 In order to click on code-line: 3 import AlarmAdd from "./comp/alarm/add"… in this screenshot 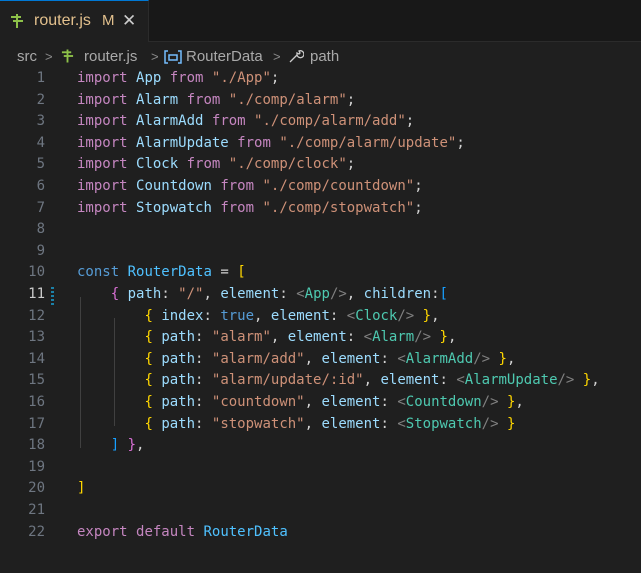, I will do `click(320, 122)`.